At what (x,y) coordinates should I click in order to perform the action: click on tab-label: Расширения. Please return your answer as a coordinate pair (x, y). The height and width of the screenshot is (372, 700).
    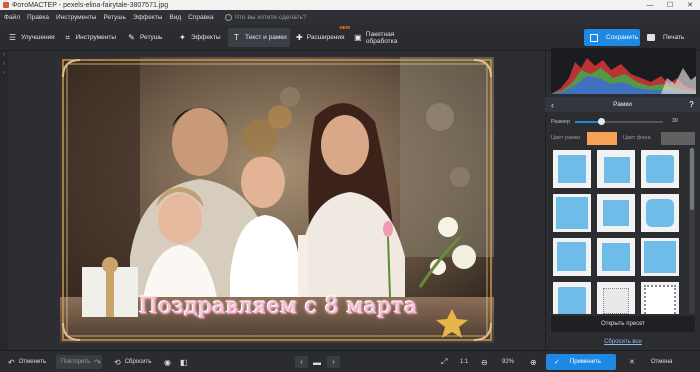
    Looking at the image, I should click on (325, 37).